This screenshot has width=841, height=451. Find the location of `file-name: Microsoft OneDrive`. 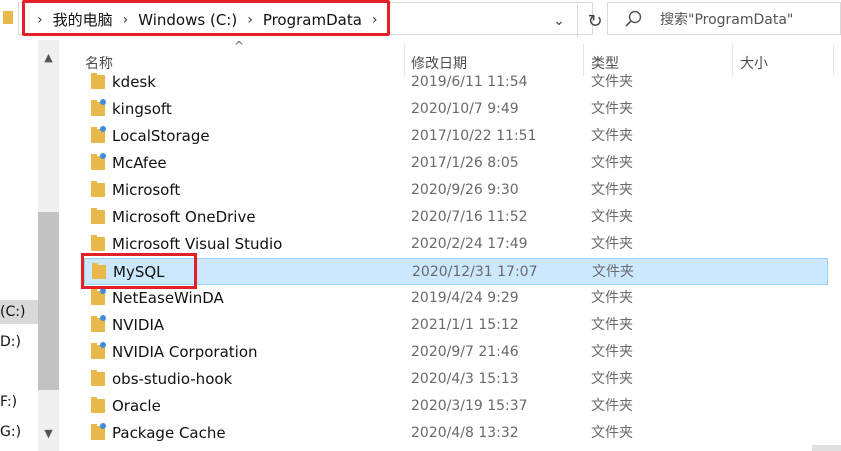

file-name: Microsoft OneDrive is located at coordinates (184, 217).